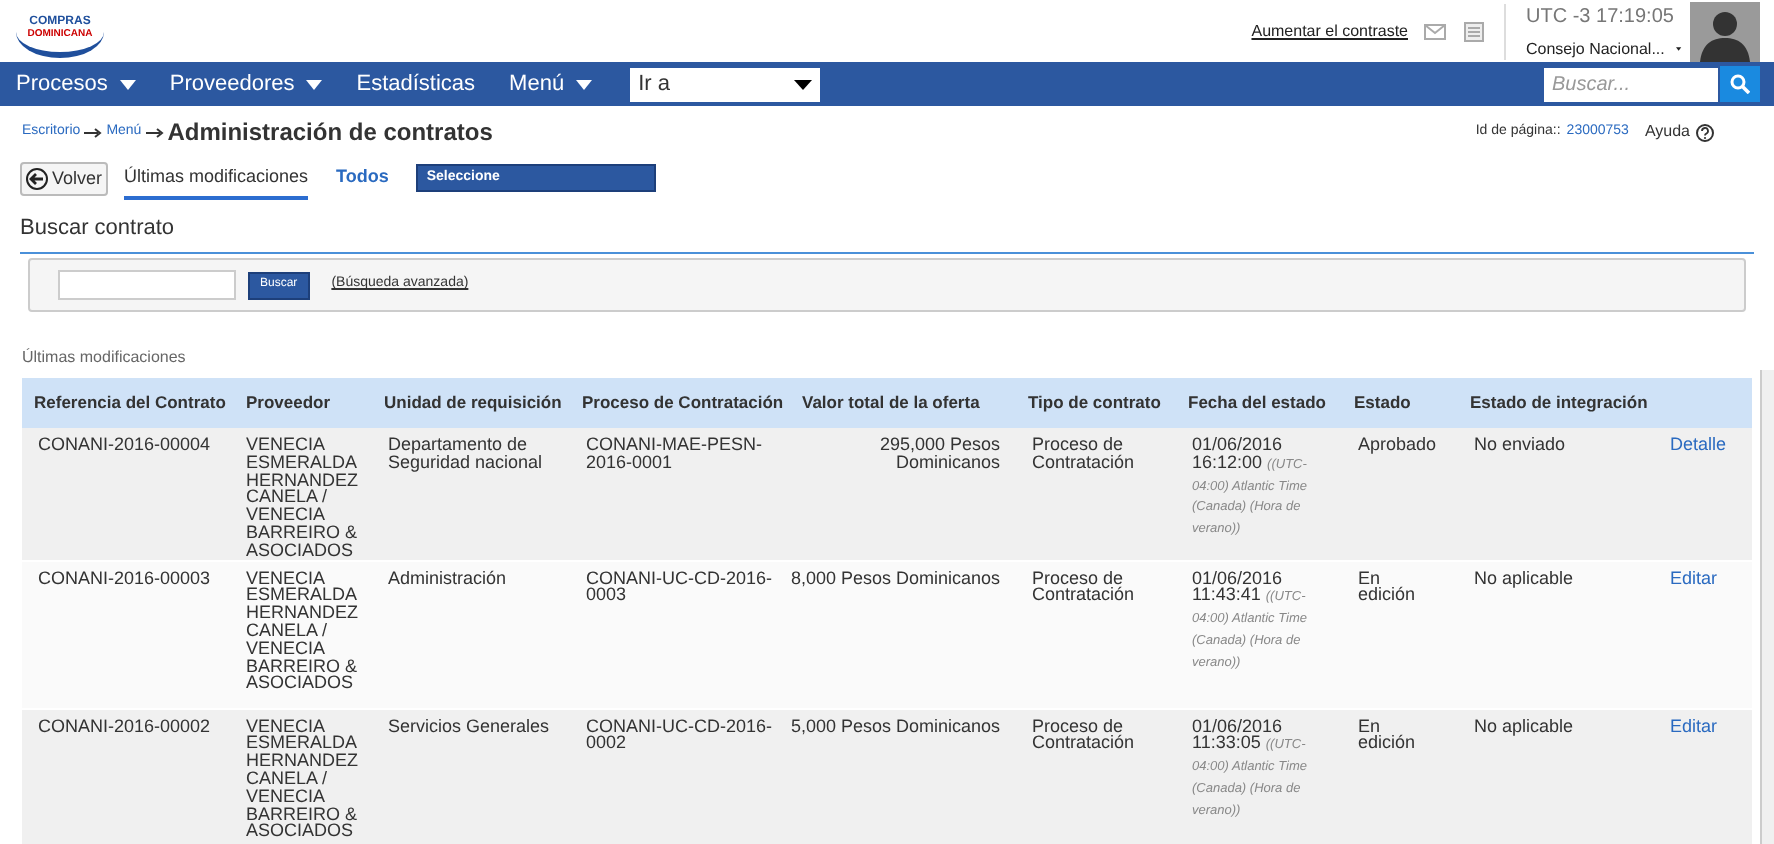 The width and height of the screenshot is (1774, 844). Describe the element at coordinates (104, 358) in the screenshot. I see `list-title: Últimas modificaciones` at that location.